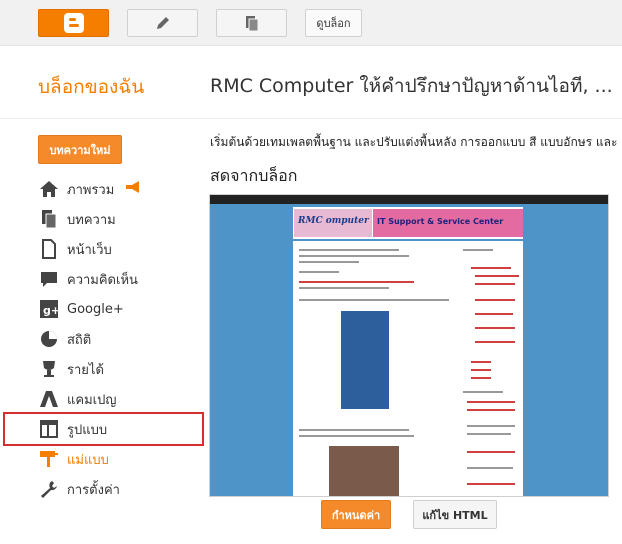 This screenshot has width=622, height=544. I want to click on view-blog-button: ดูบล็อก, so click(333, 23).